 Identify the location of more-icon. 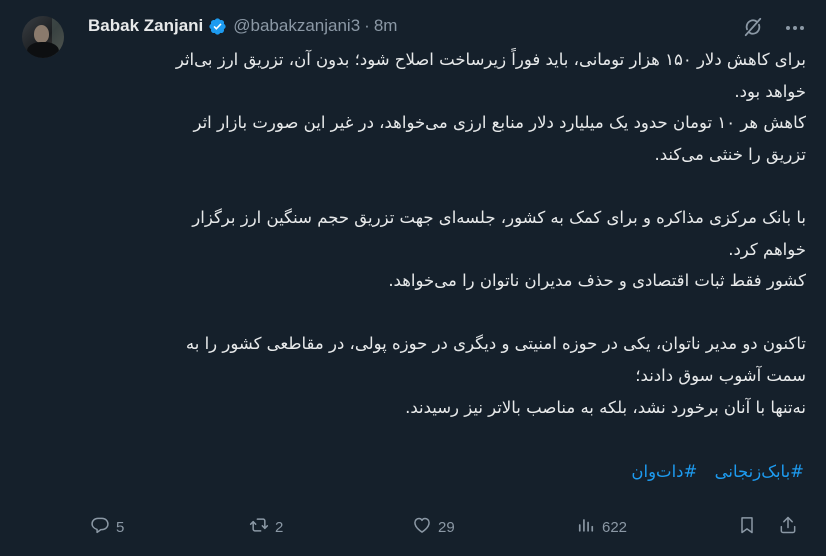
(795, 28).